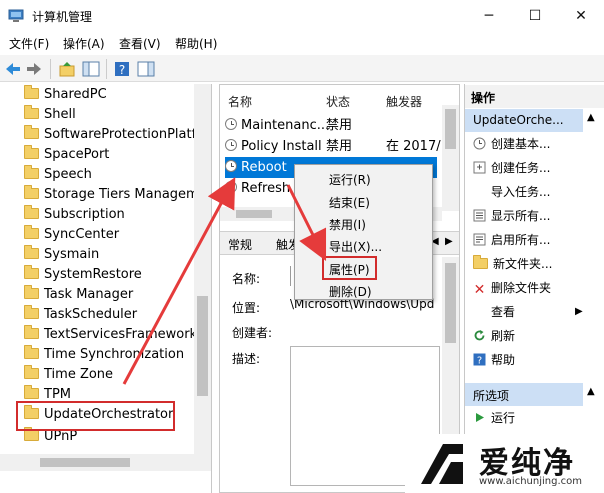 The height and width of the screenshot is (493, 604). Describe the element at coordinates (16, 15) in the screenshot. I see `computer-management-icon` at that location.